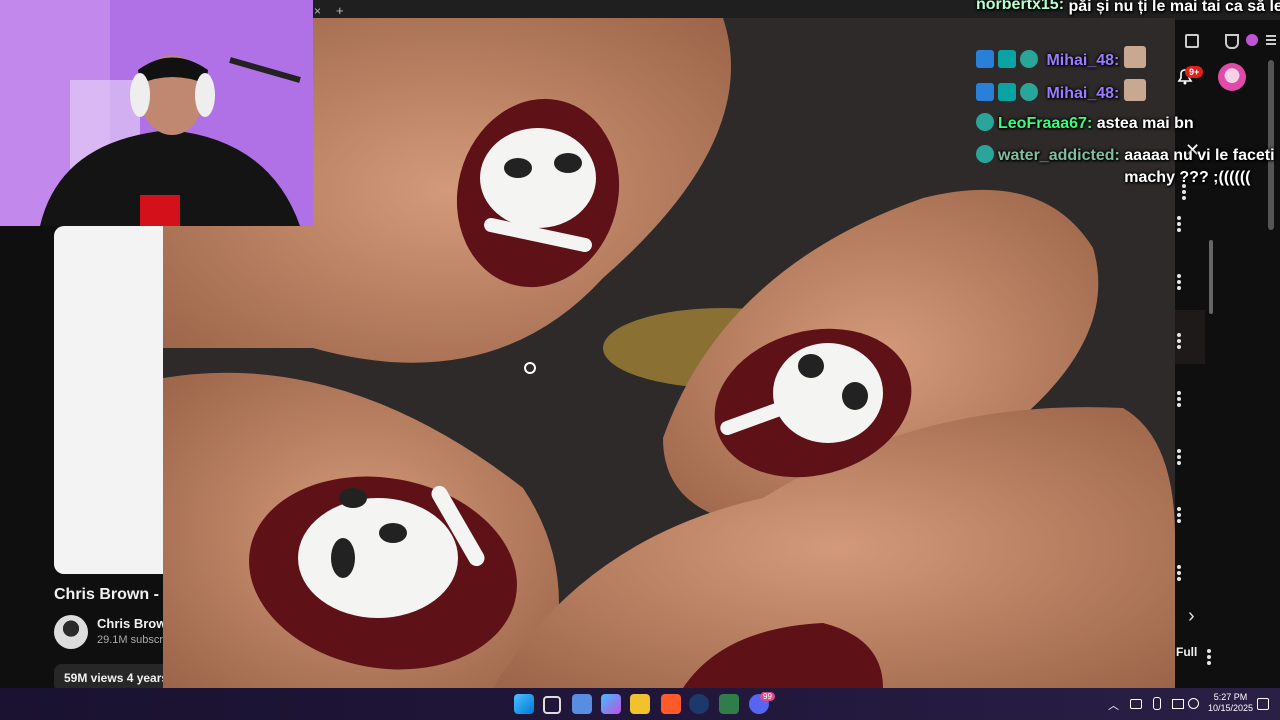 This screenshot has height=720, width=1280. Describe the element at coordinates (1178, 704) in the screenshot. I see `network-icon` at that location.